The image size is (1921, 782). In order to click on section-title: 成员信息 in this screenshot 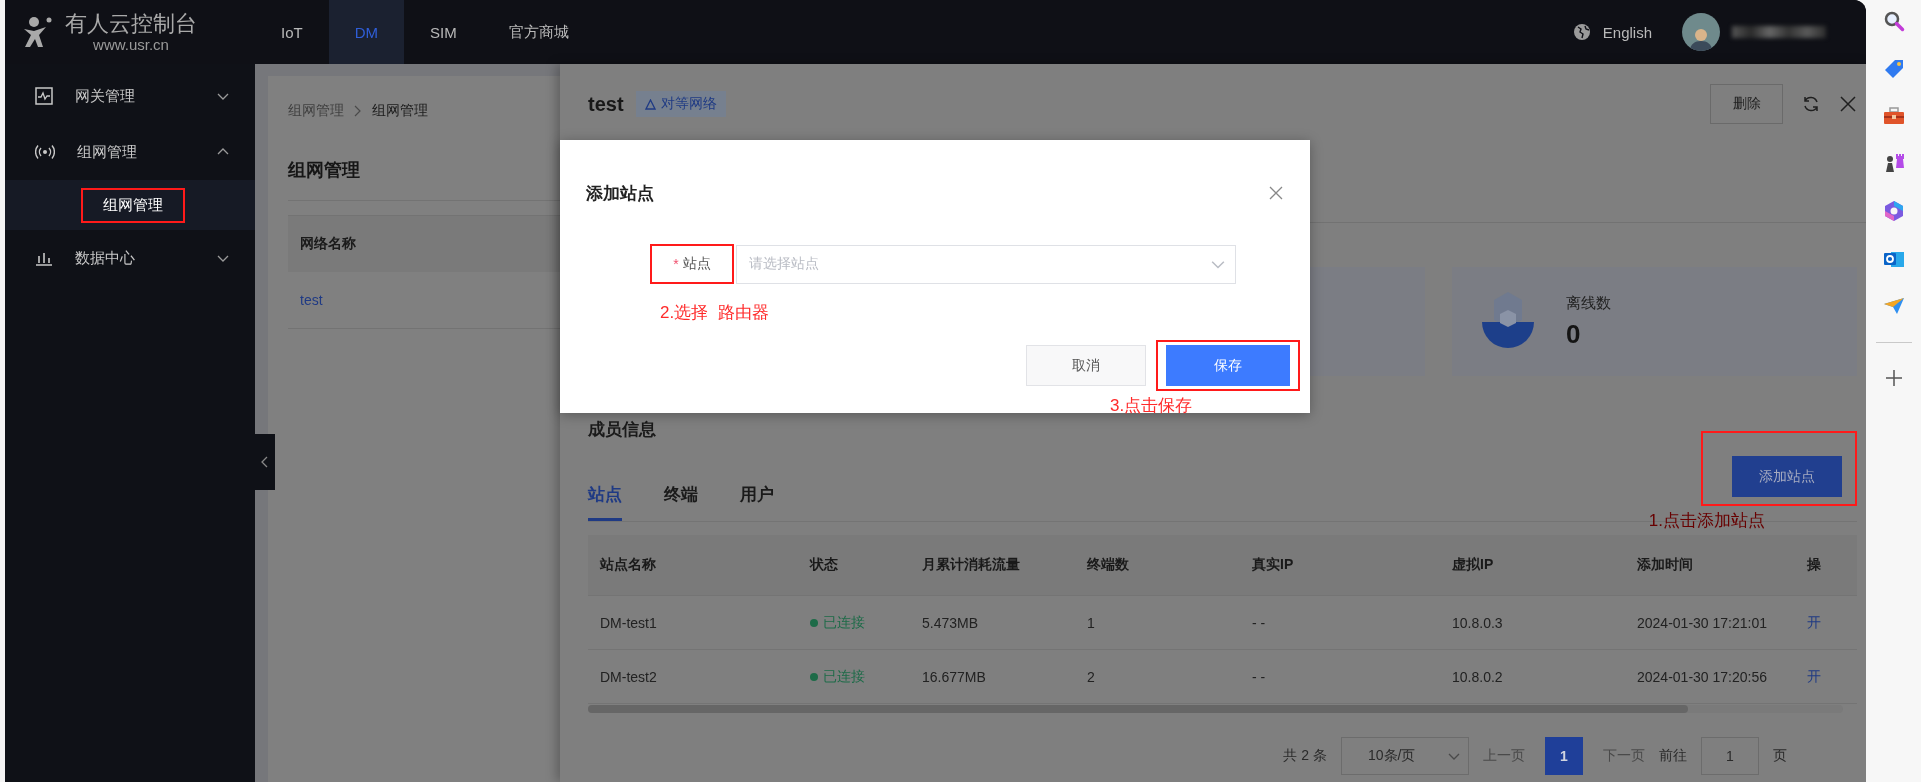, I will do `click(622, 430)`.